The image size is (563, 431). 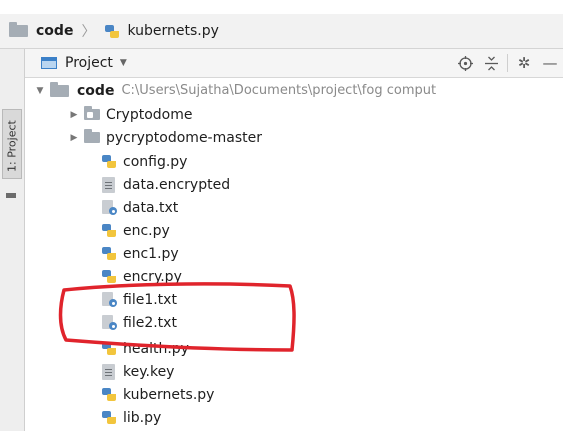 I want to click on collapse-all-icon, so click(x=491, y=63).